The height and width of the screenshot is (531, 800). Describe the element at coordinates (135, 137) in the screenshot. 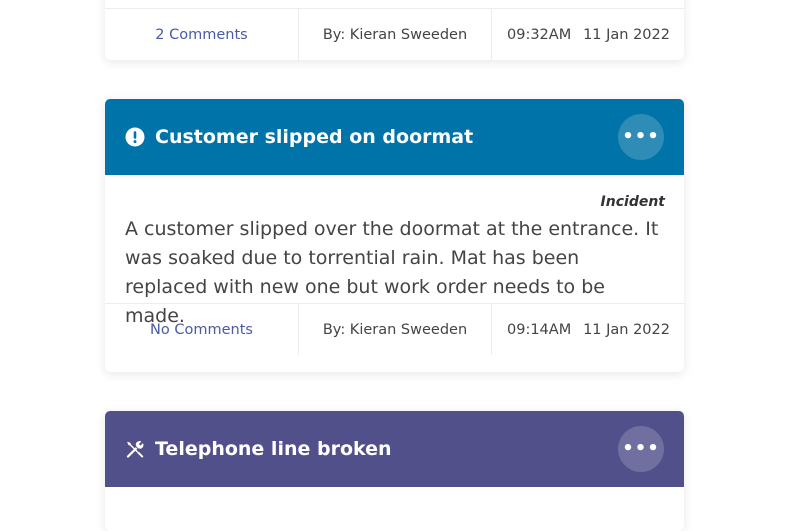

I see `exclamation-circle-icon` at that location.